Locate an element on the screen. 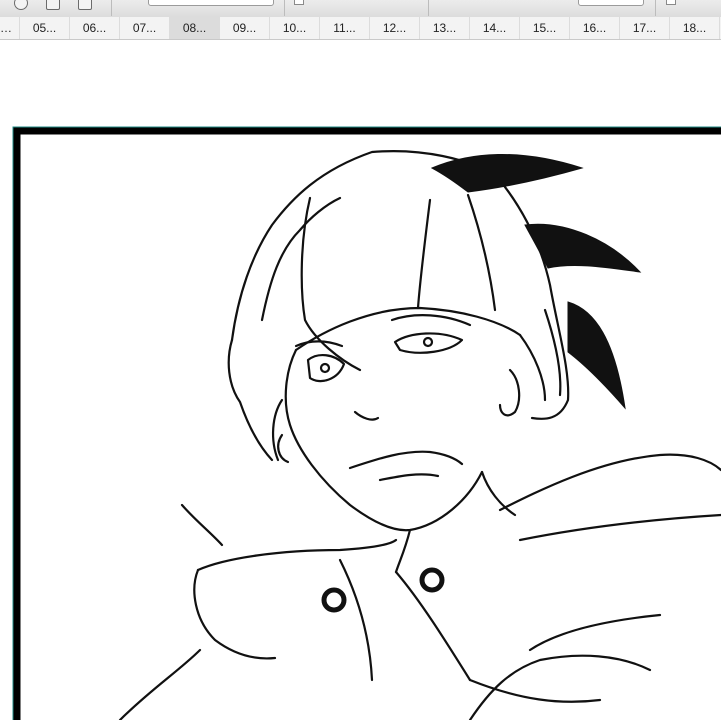 The image size is (721, 720). pupil-left is located at coordinates (325, 368).